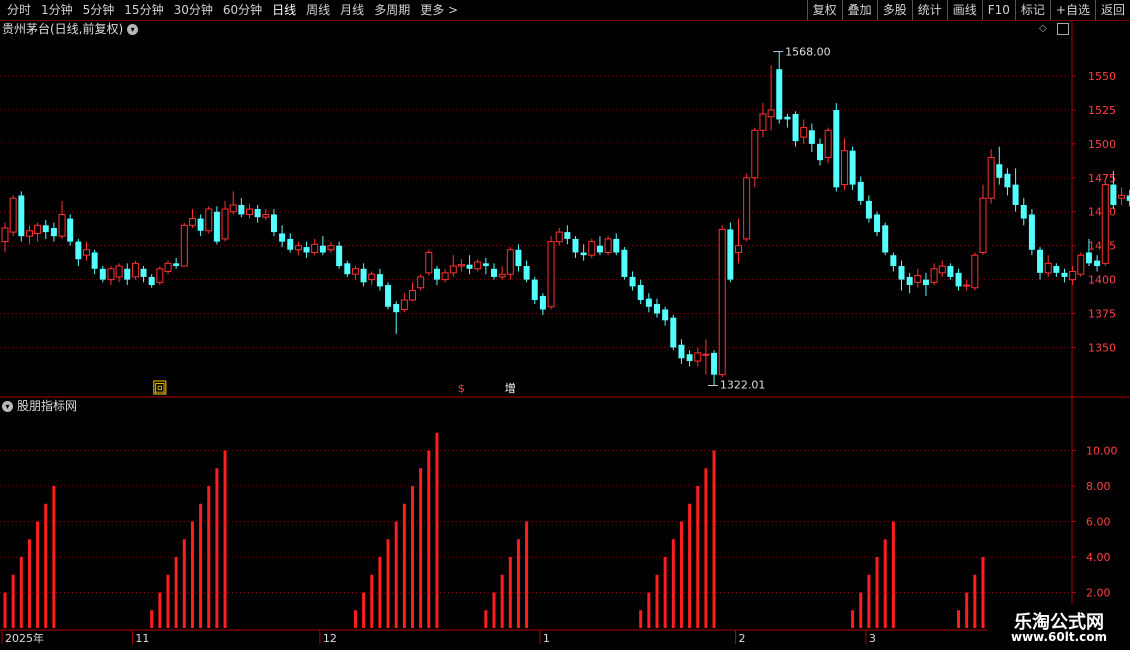  I want to click on time-label: 2, so click(742, 638).